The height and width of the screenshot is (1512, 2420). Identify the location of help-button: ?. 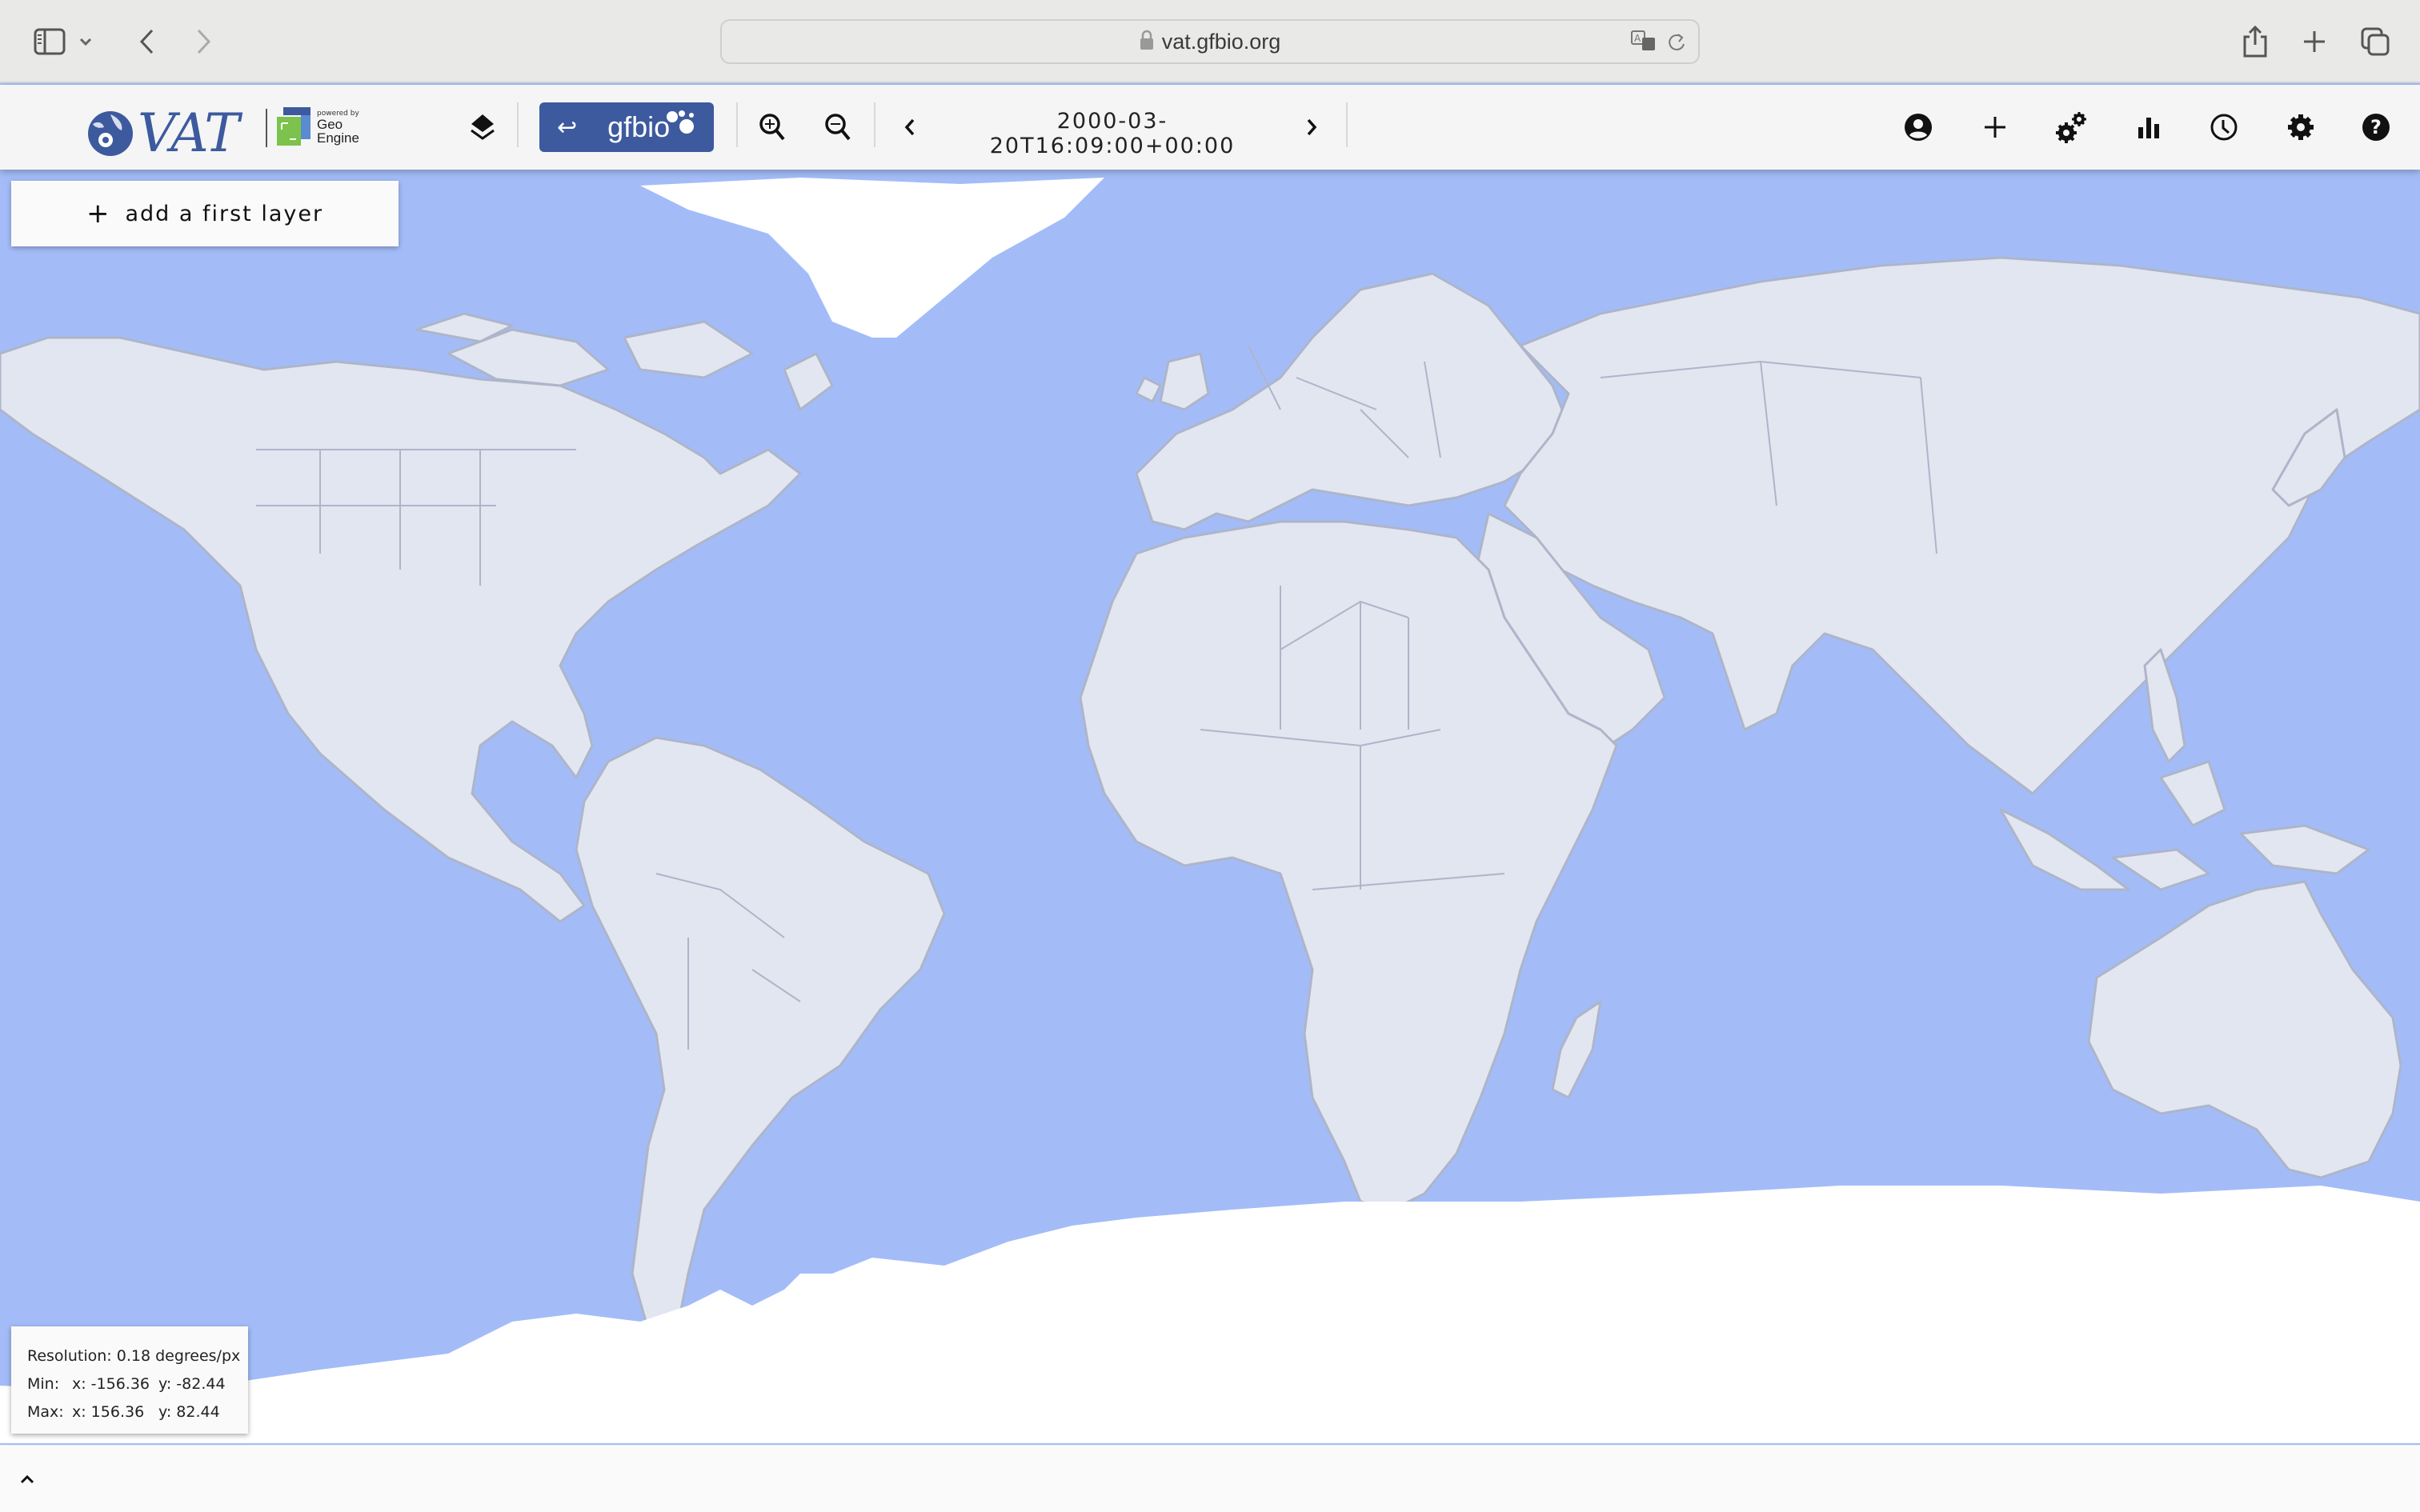
(2376, 127).